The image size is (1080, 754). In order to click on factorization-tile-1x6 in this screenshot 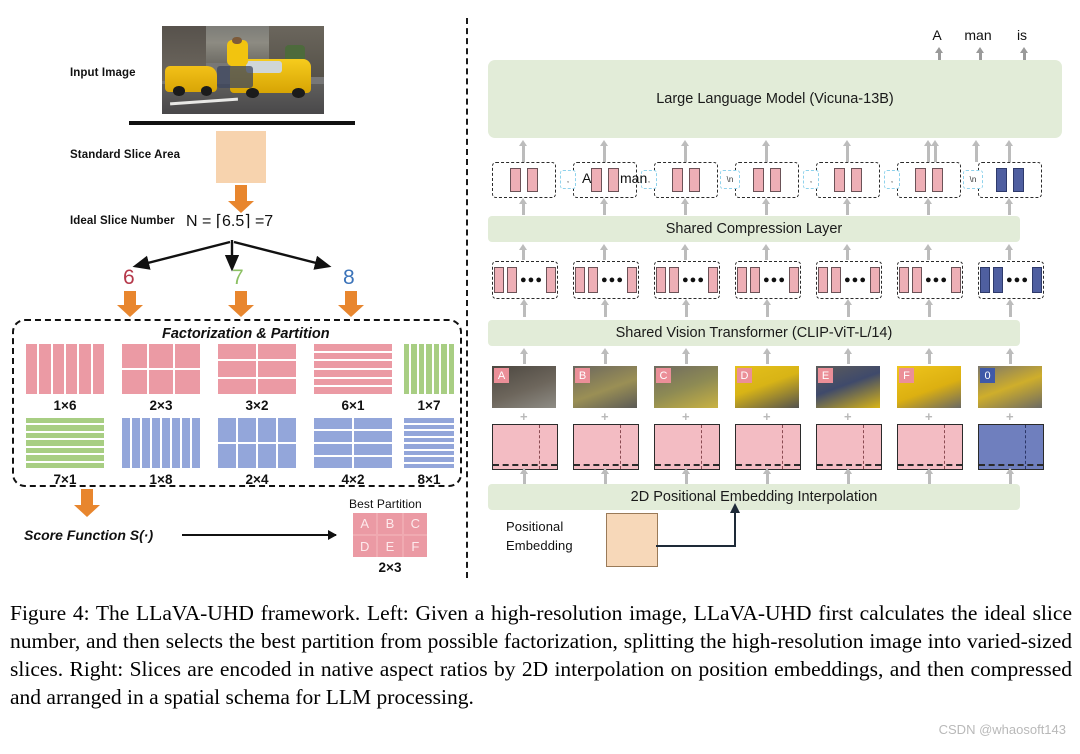, I will do `click(65, 369)`.